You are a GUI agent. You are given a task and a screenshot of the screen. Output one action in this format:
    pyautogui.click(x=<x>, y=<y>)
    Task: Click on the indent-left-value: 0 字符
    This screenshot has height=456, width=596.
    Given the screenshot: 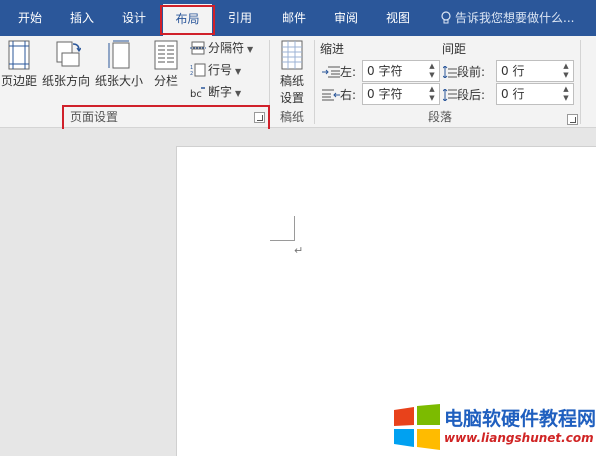 What is the action you would take?
    pyautogui.click(x=385, y=71)
    